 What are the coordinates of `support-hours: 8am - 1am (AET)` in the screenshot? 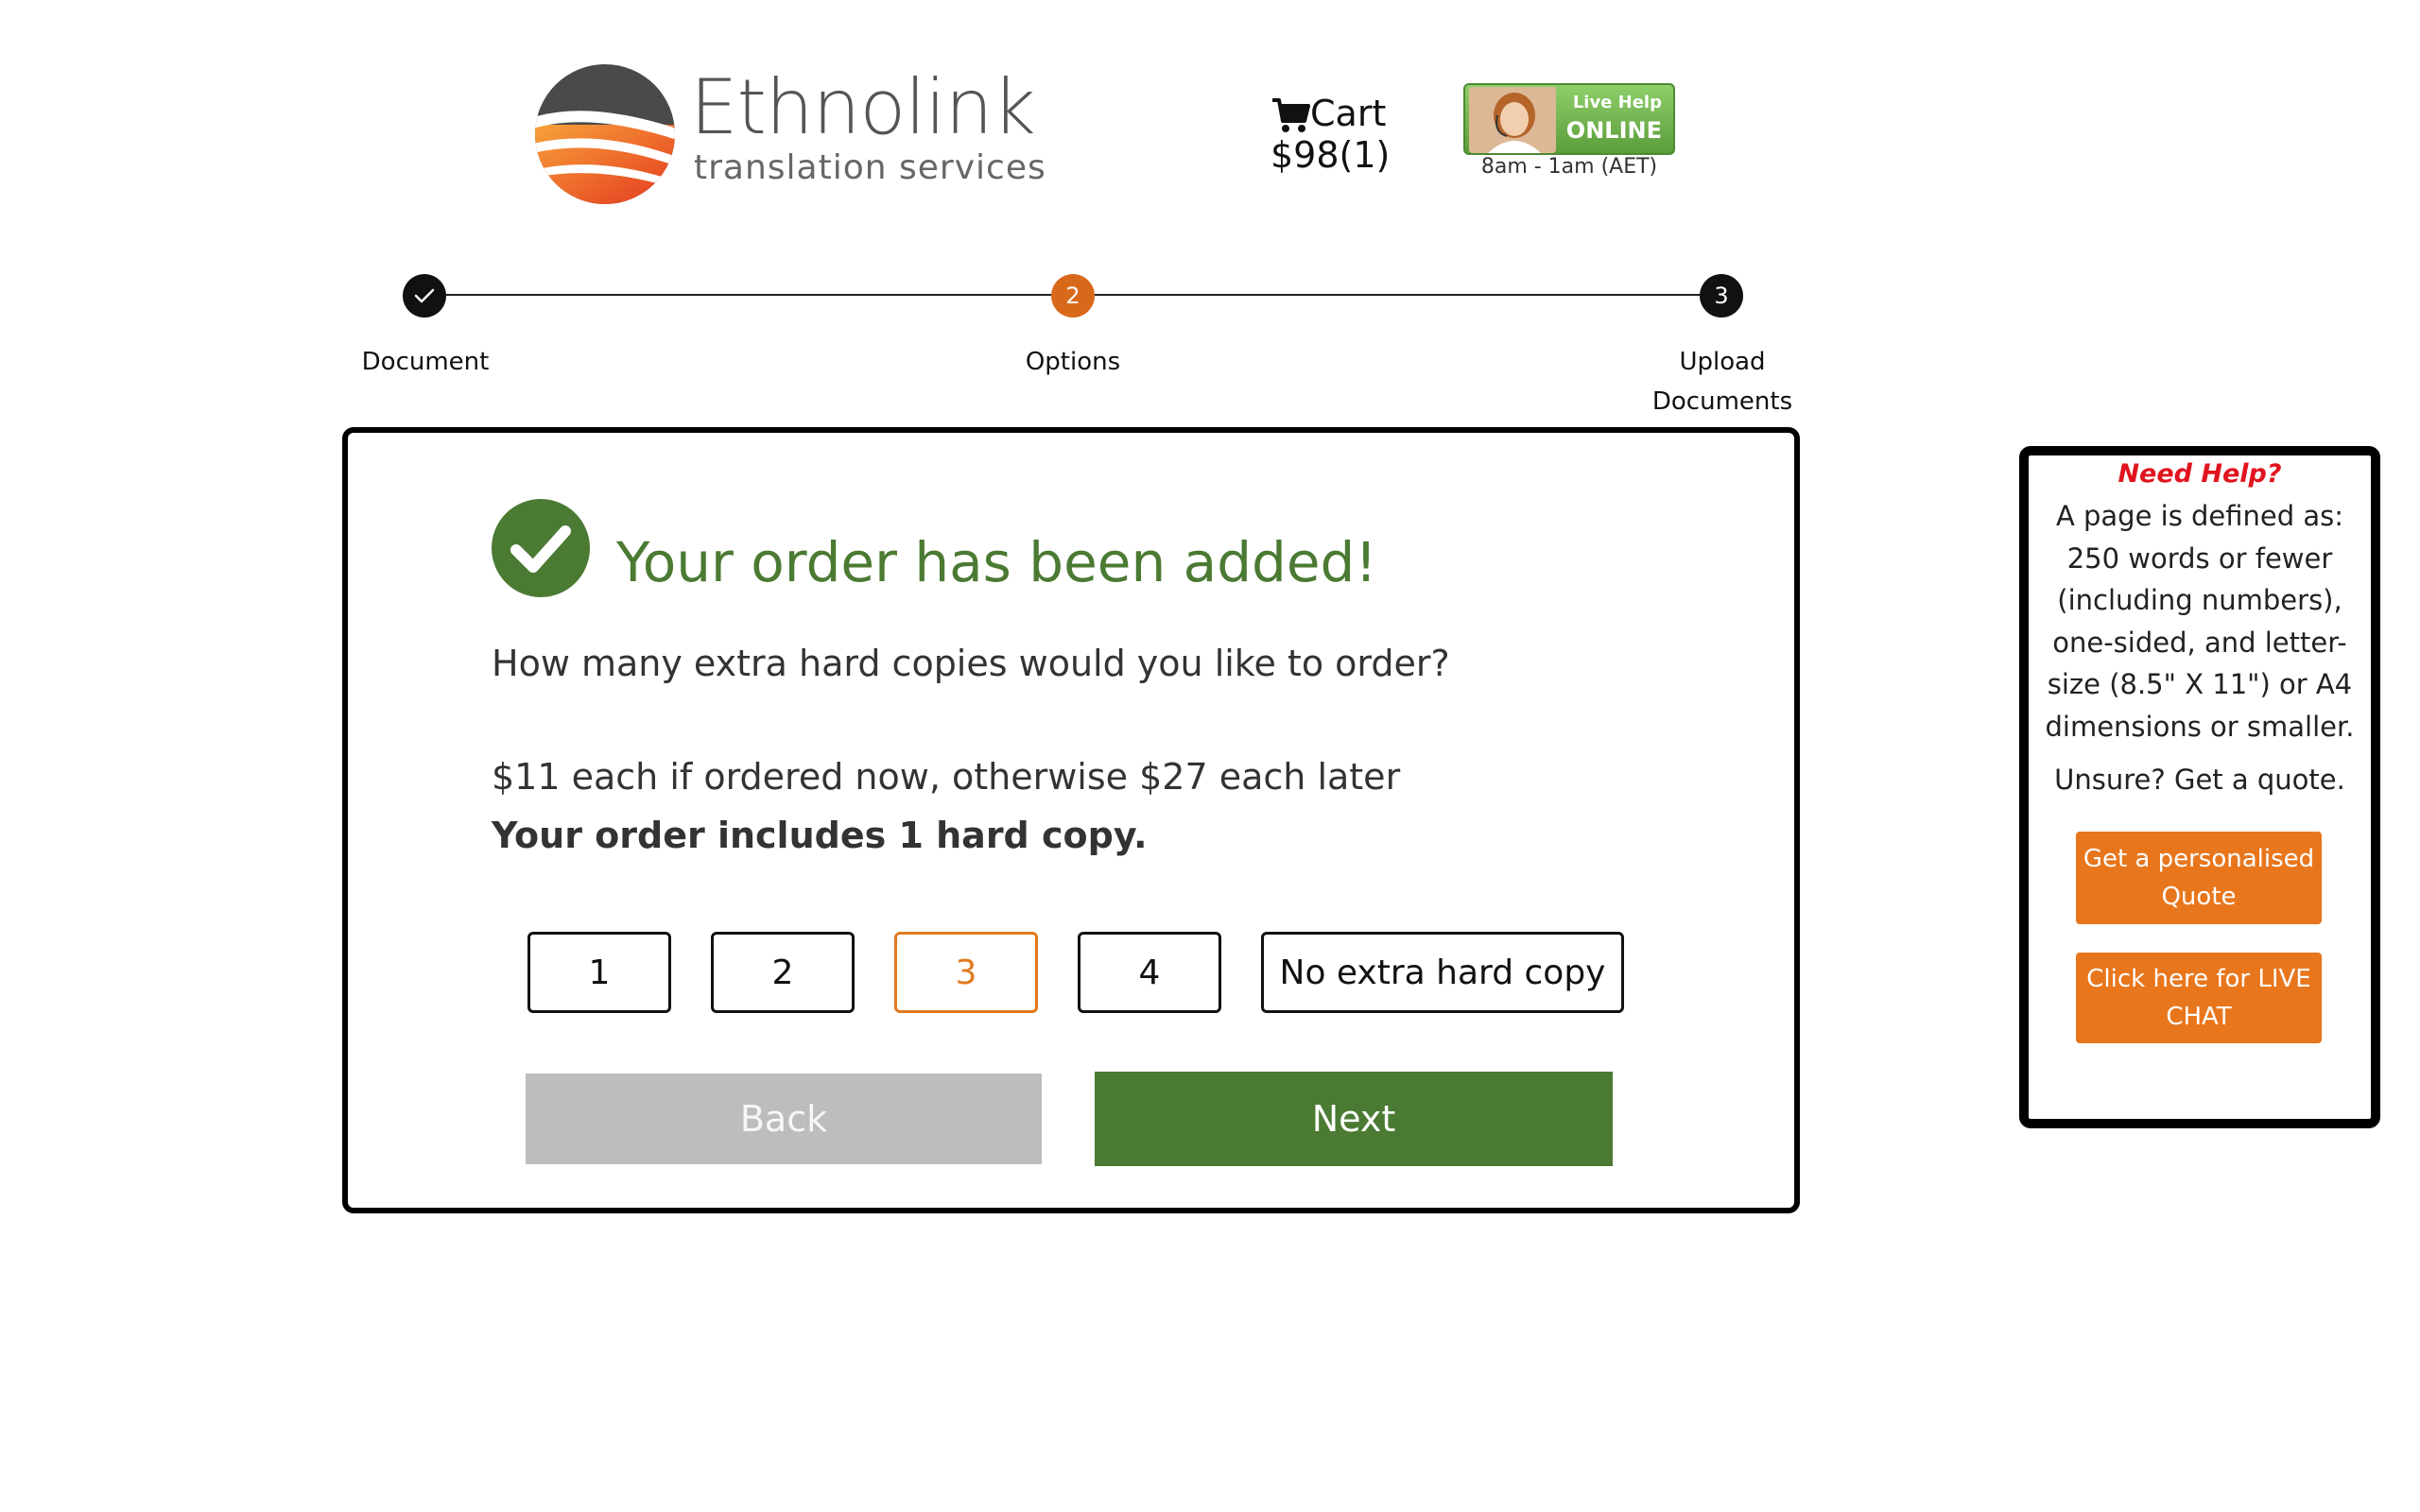 It's located at (1569, 167).